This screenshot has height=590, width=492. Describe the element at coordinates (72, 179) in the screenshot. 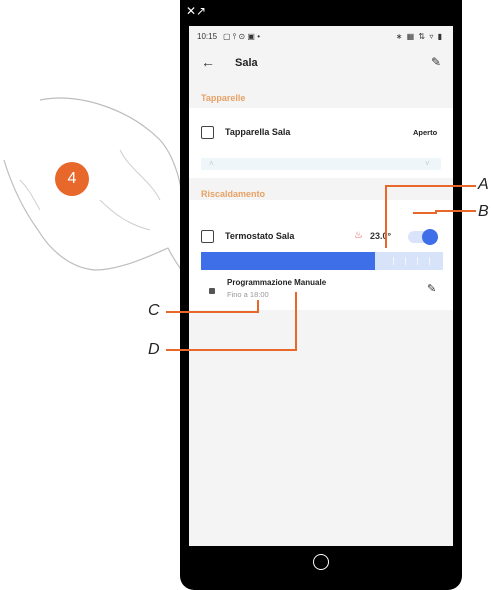

I see `step-badge: 4` at that location.